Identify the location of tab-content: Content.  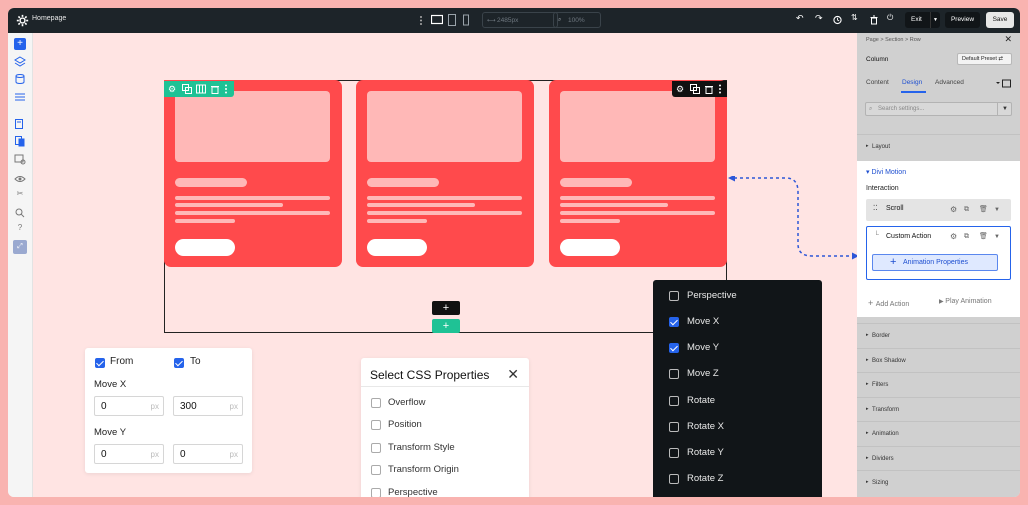
(877, 82).